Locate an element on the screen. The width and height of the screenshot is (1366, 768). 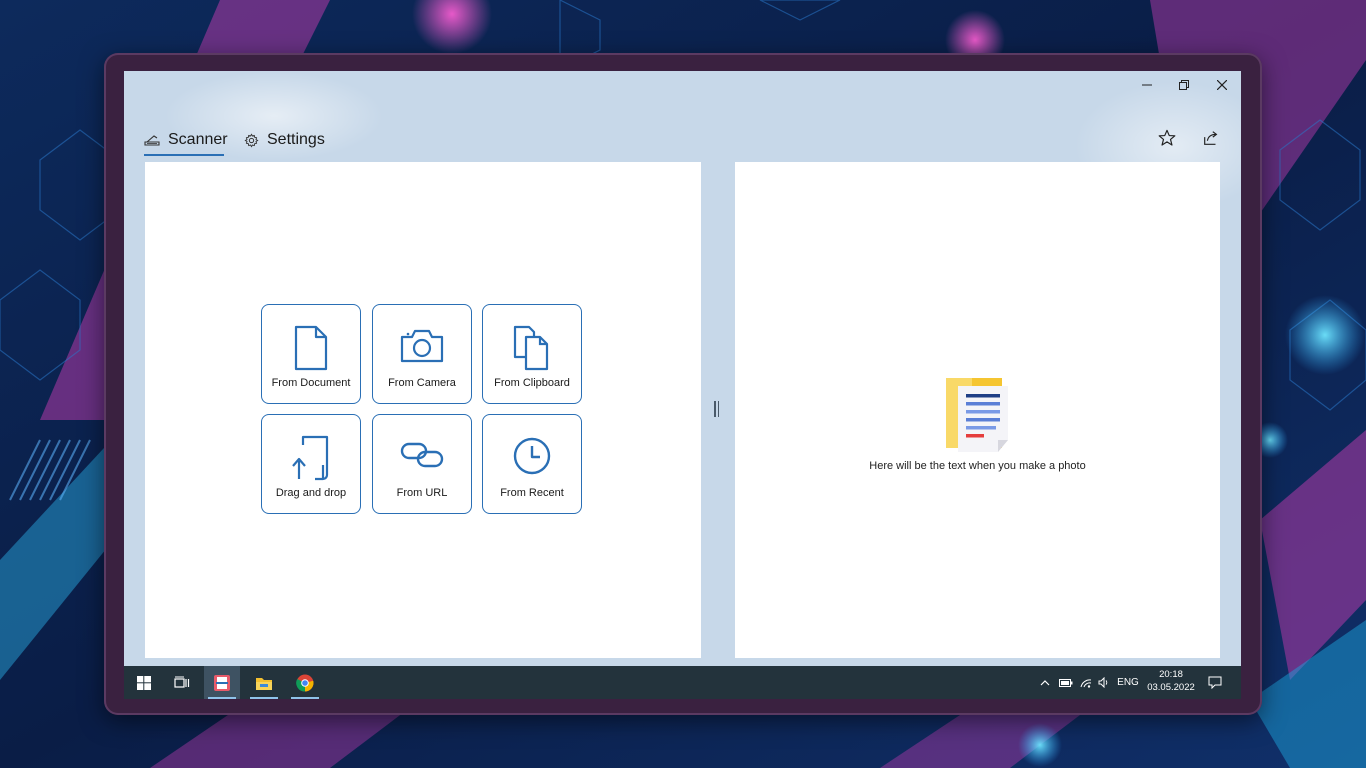
windows-start-icon is located at coordinates (144, 682).